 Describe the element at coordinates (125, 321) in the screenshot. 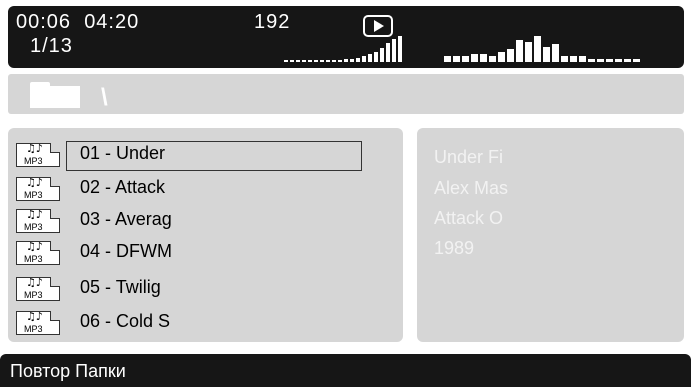

I see `track-name: 06 - Cold S` at that location.